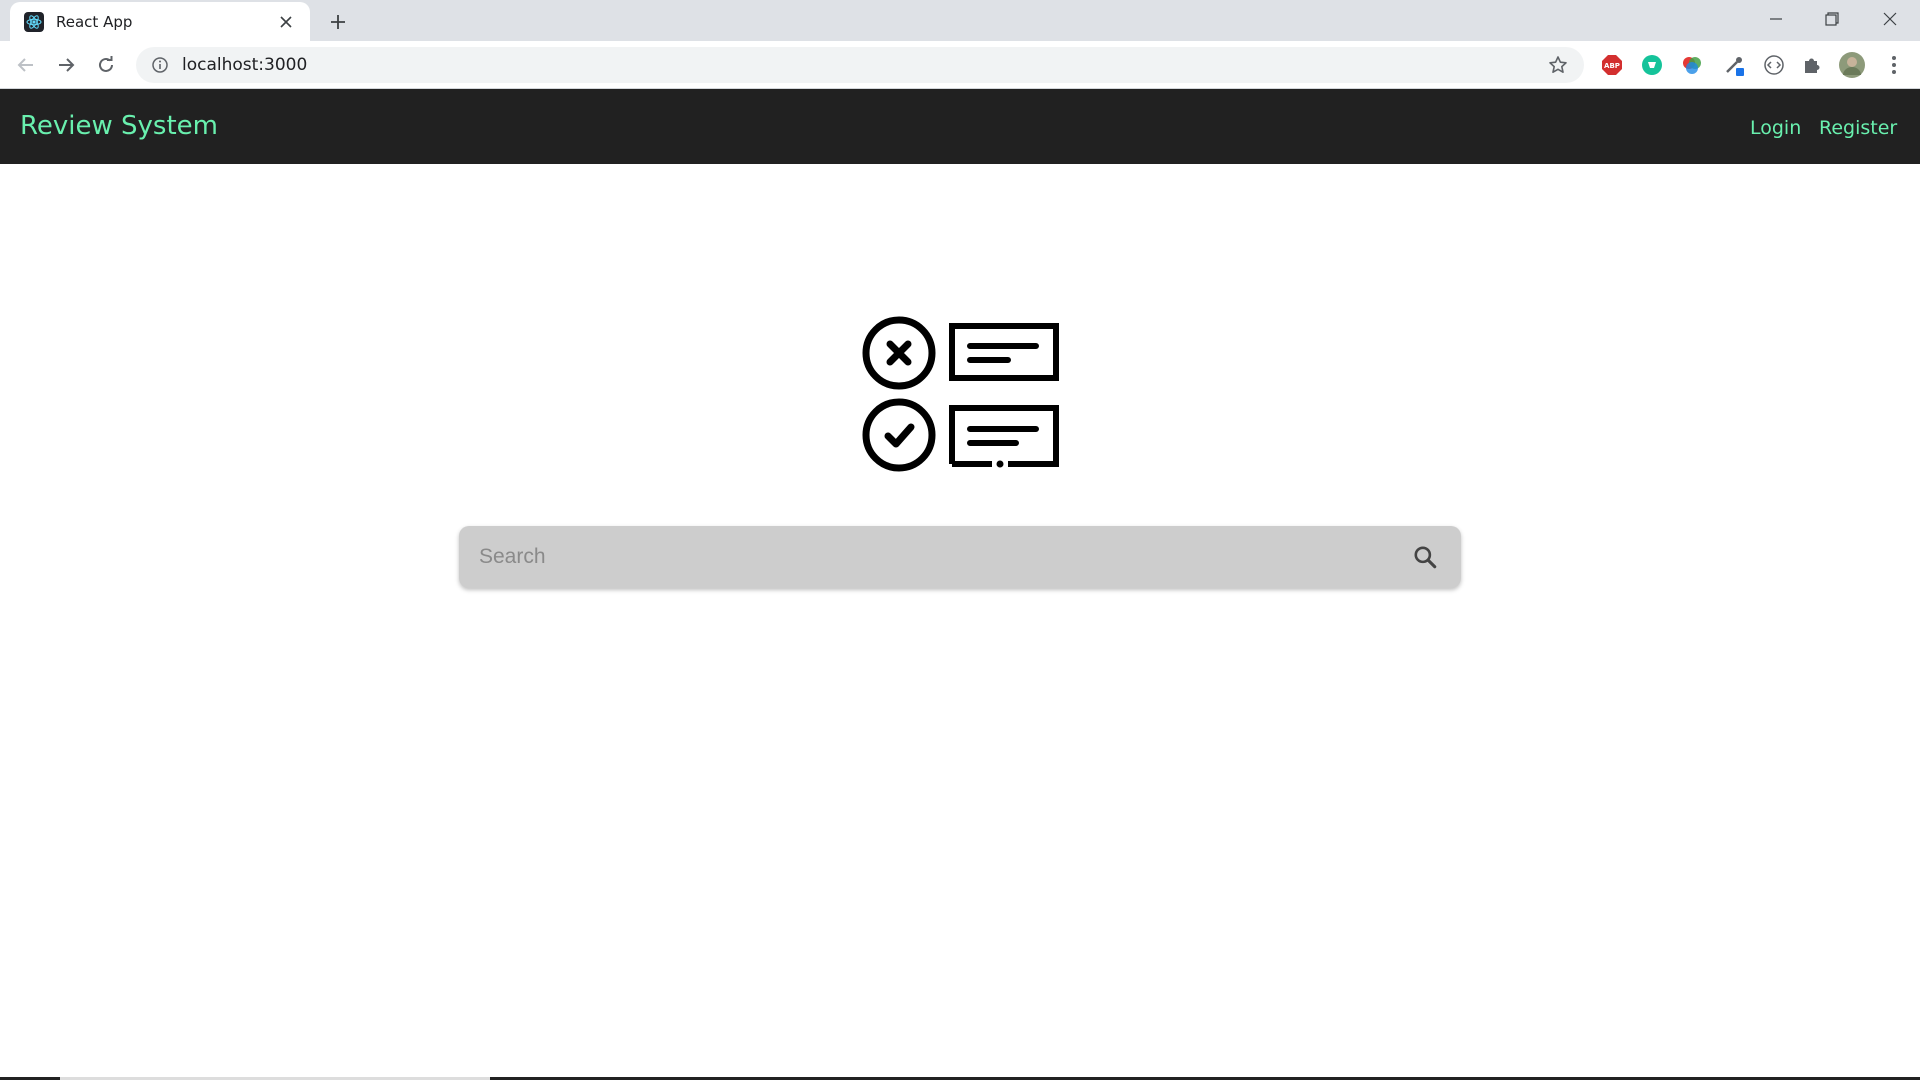 Image resolution: width=1920 pixels, height=1080 pixels. Describe the element at coordinates (160, 21) in the screenshot. I see `browser-tab: React App` at that location.